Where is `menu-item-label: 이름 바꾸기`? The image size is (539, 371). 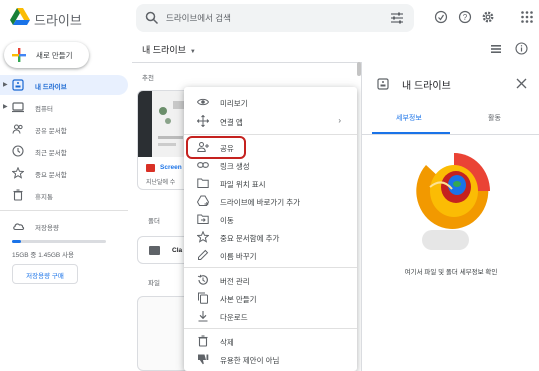
menu-item-label: 이름 바꾸기 is located at coordinates (238, 256).